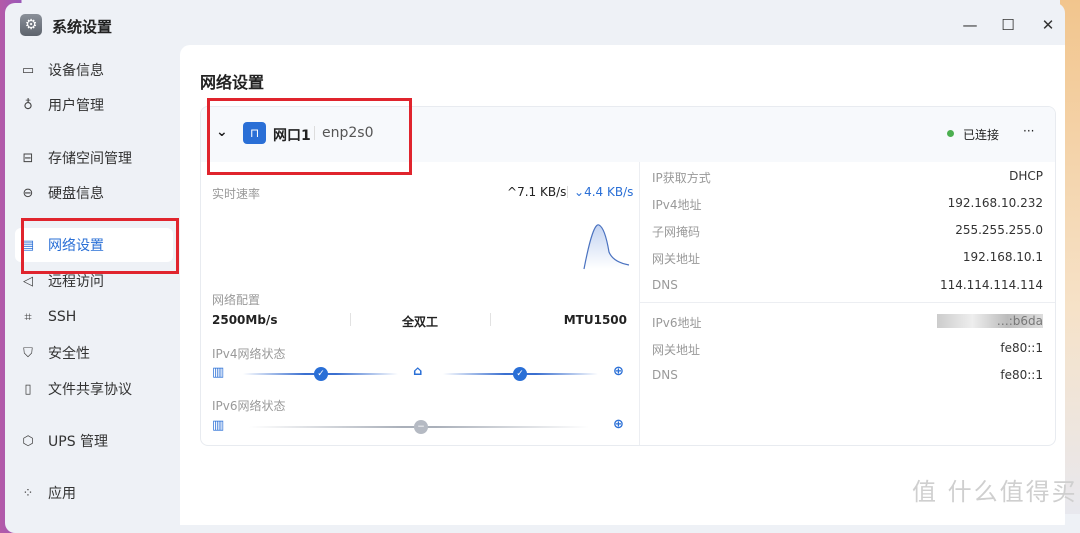 The width and height of the screenshot is (1080, 533). Describe the element at coordinates (847, 231) in the screenshot. I see `ipv4-row: 子网掩码 255.255.255.0` at that location.